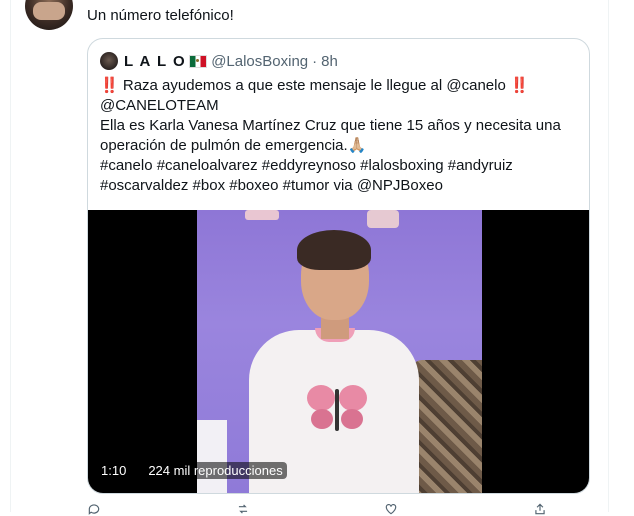  What do you see at coordinates (109, 61) in the screenshot?
I see `quoted-author-avatar` at bounding box center [109, 61].